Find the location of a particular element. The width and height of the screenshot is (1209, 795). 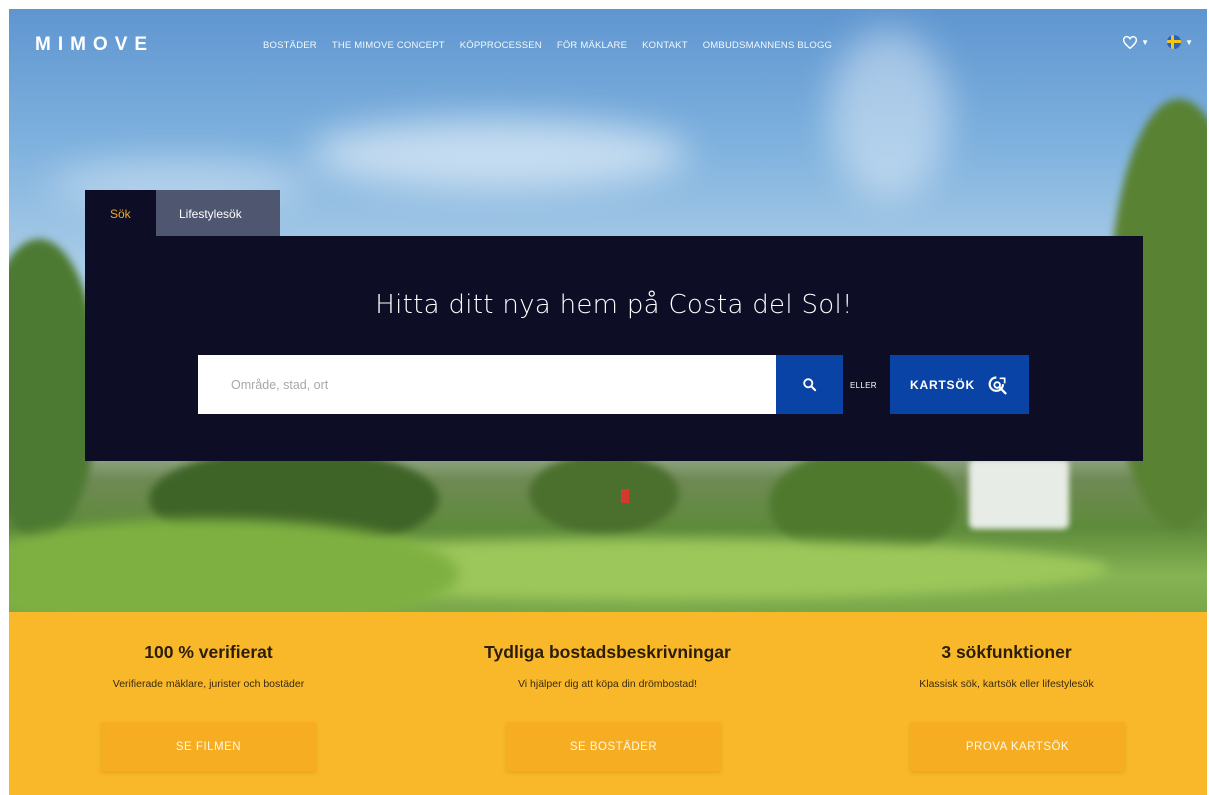

nav-link-bostader: BOSTÄDER is located at coordinates (290, 45).